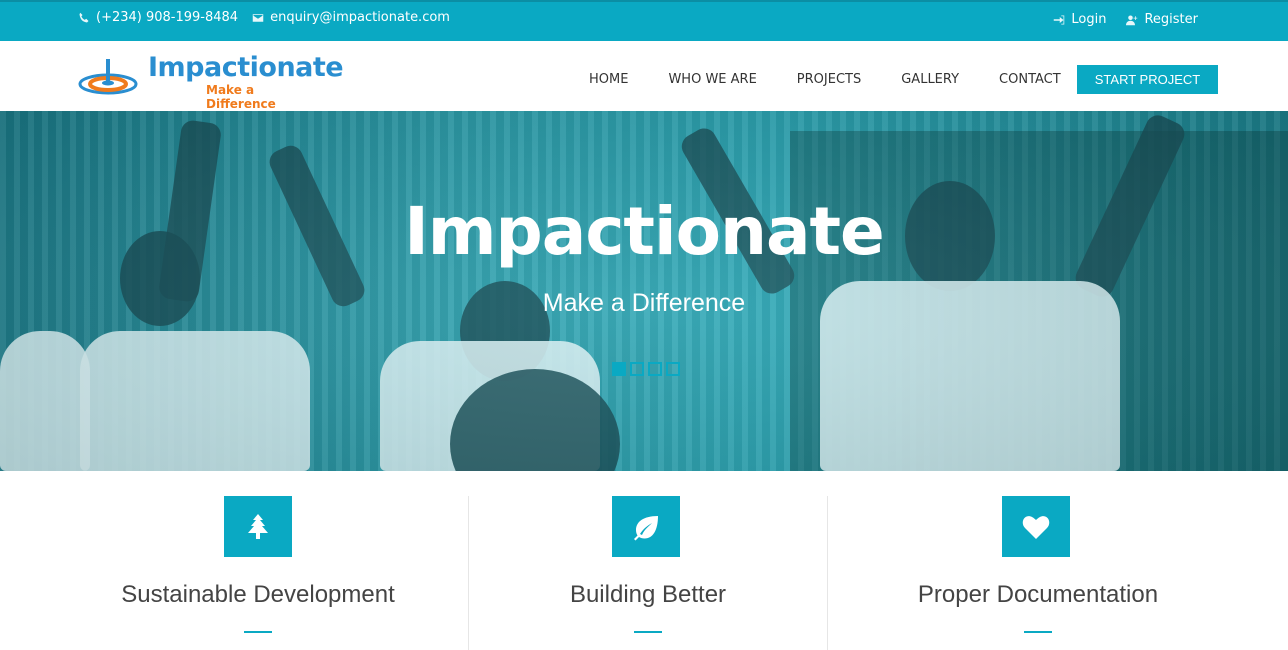  Describe the element at coordinates (608, 79) in the screenshot. I see `nav-home: HOME` at that location.